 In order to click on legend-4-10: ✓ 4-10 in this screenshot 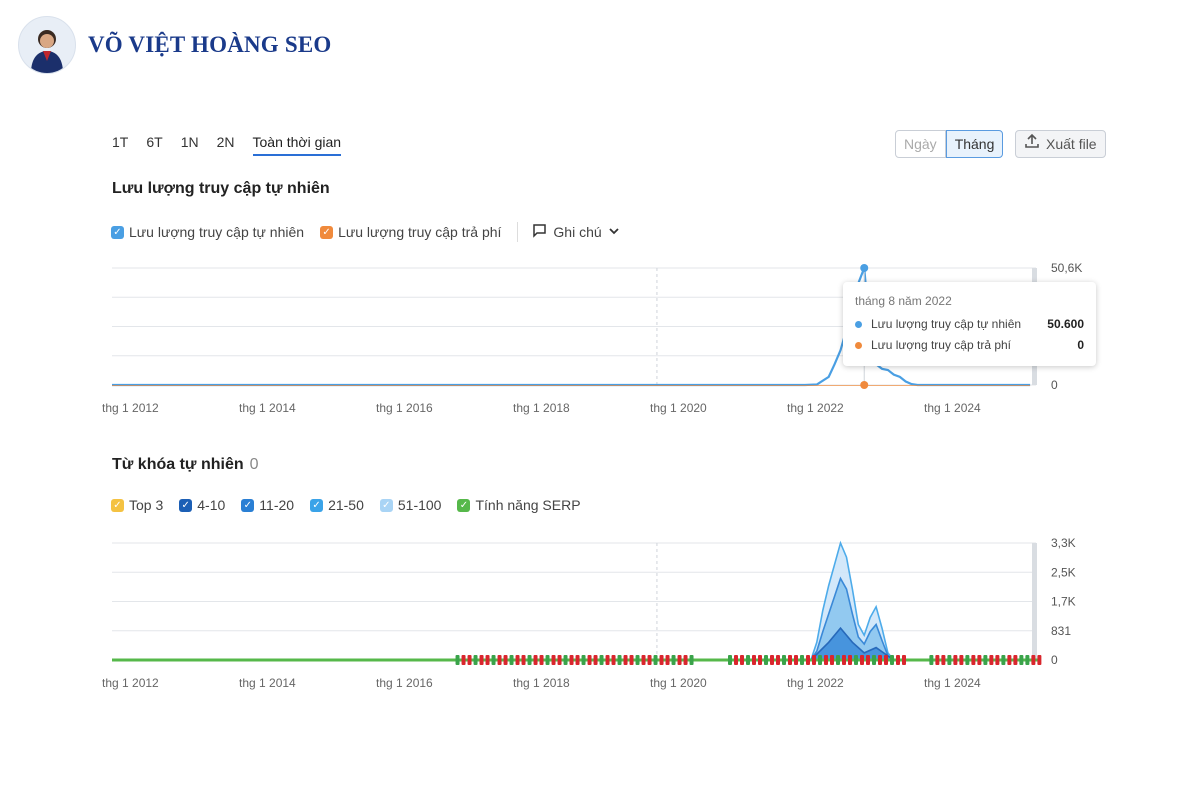, I will do `click(202, 505)`.